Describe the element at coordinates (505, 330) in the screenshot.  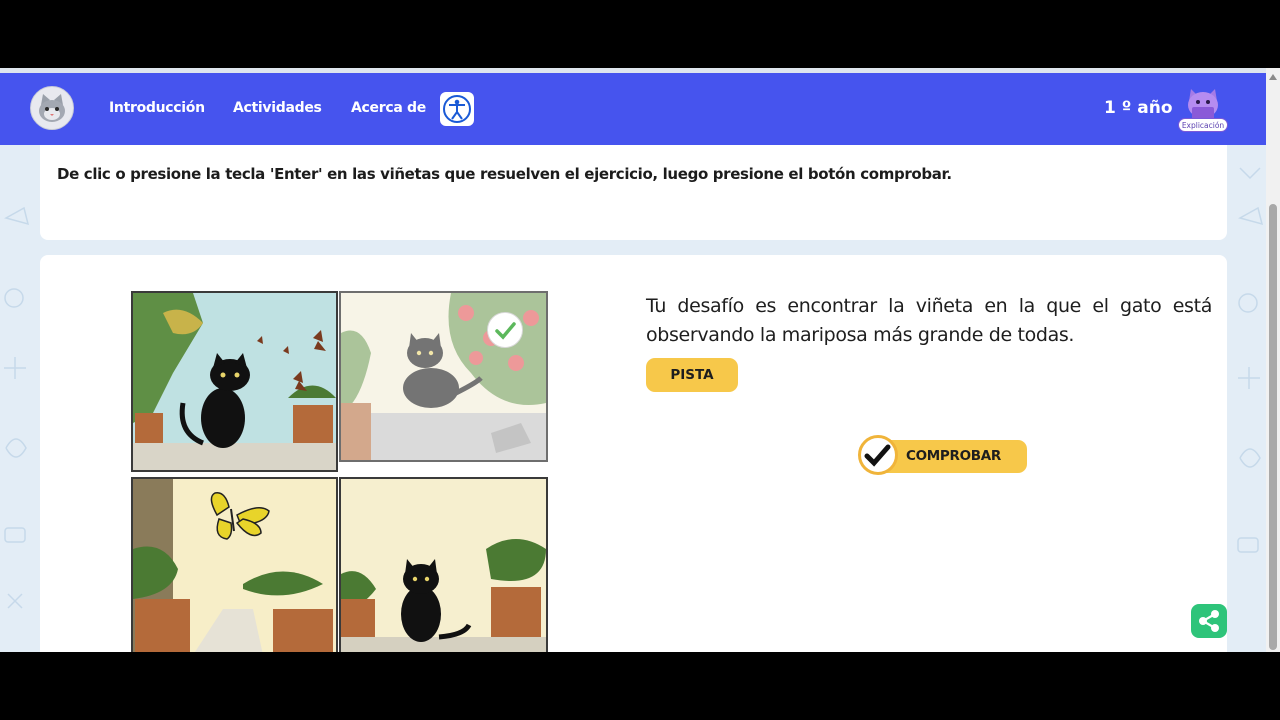
I see `check-mark-icon` at that location.